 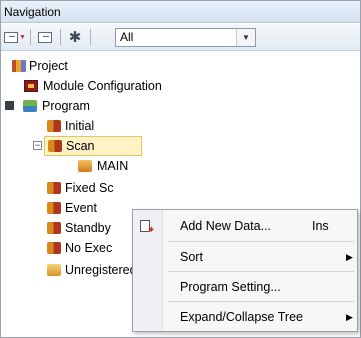 I want to click on menu-item-label: Sort, so click(x=191, y=257).